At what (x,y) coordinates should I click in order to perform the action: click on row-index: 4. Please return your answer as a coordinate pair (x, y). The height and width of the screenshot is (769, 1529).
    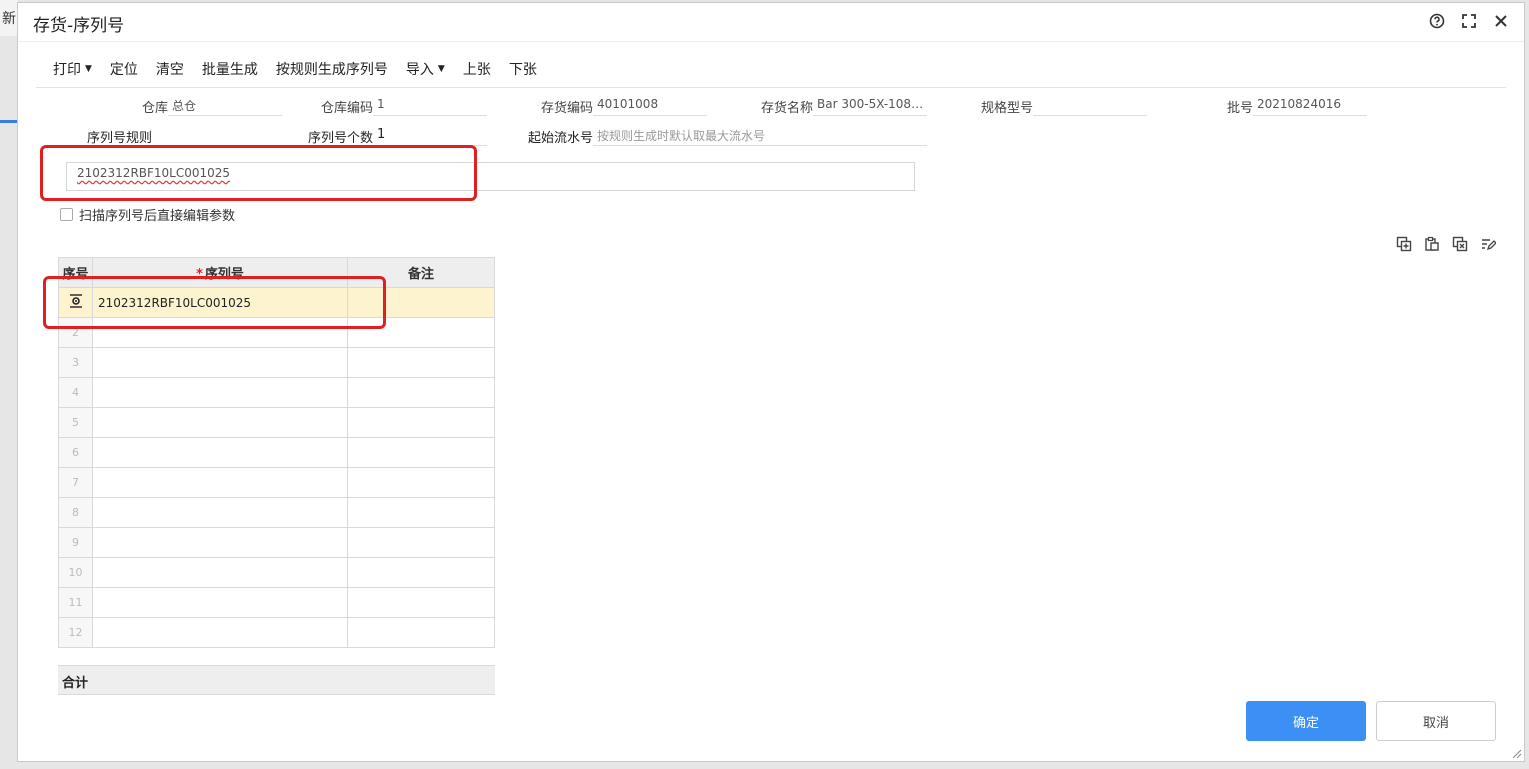
    Looking at the image, I should click on (75, 392).